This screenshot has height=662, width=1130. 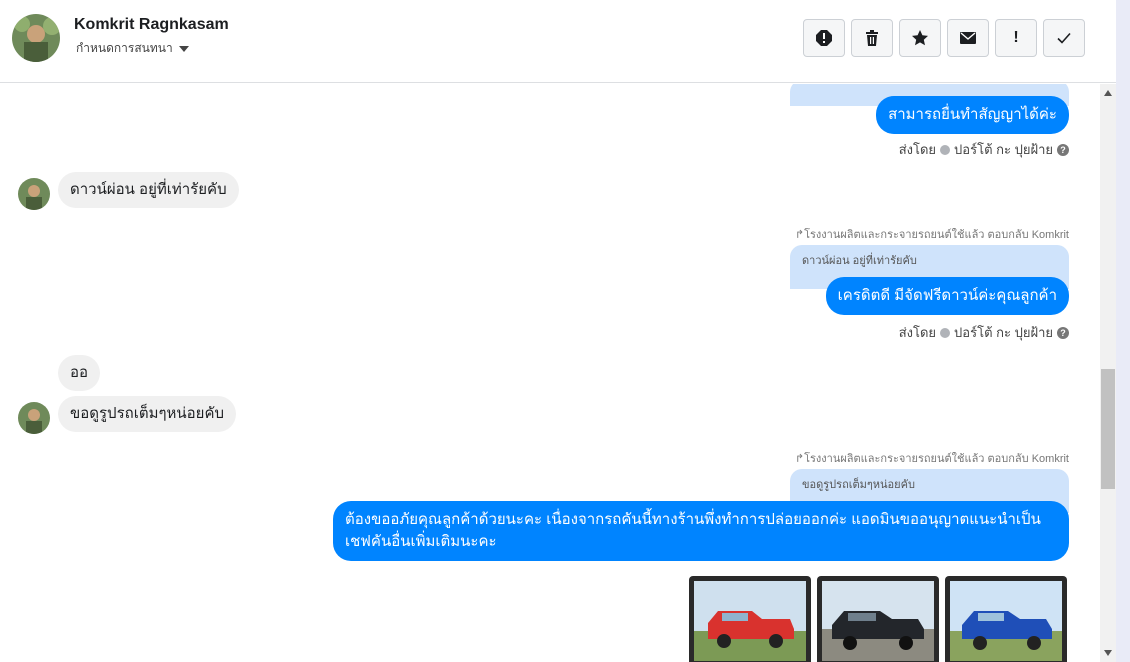 I want to click on blue-pickup-photo, so click(x=1006, y=619).